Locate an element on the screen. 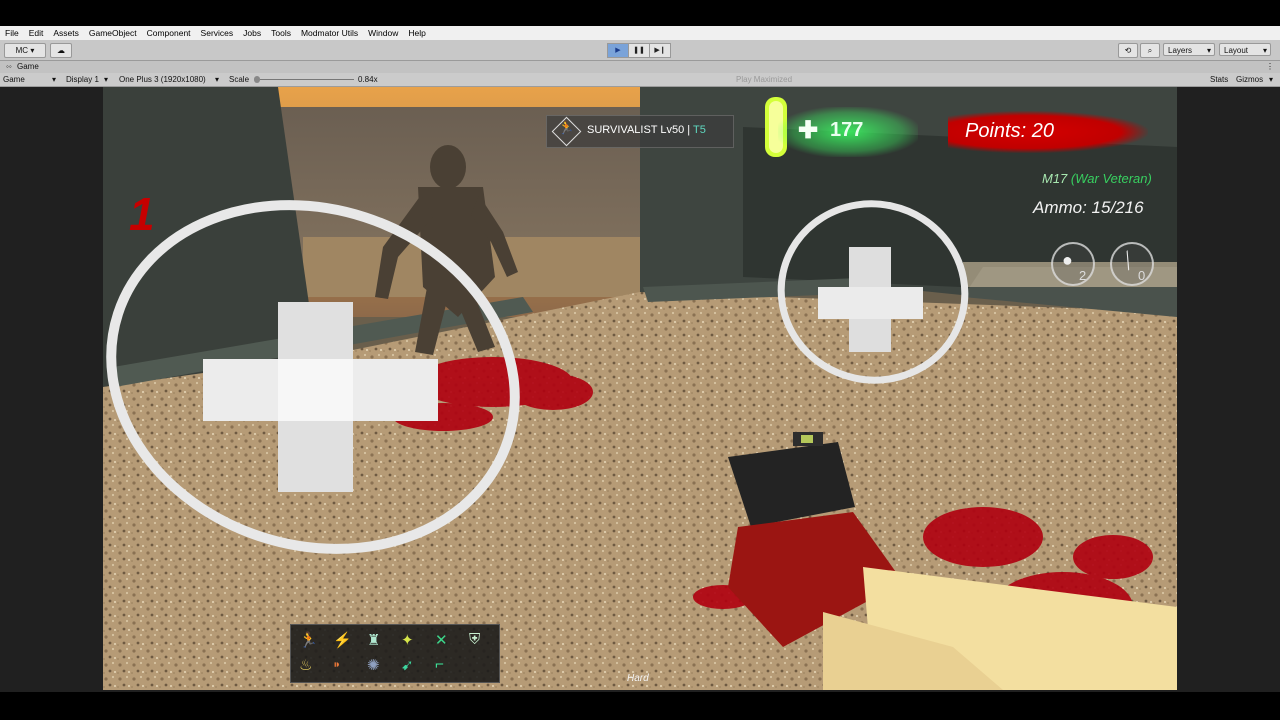 The image size is (1280, 720). class-label: SURVIVALIST Lv50 | is located at coordinates (640, 130).